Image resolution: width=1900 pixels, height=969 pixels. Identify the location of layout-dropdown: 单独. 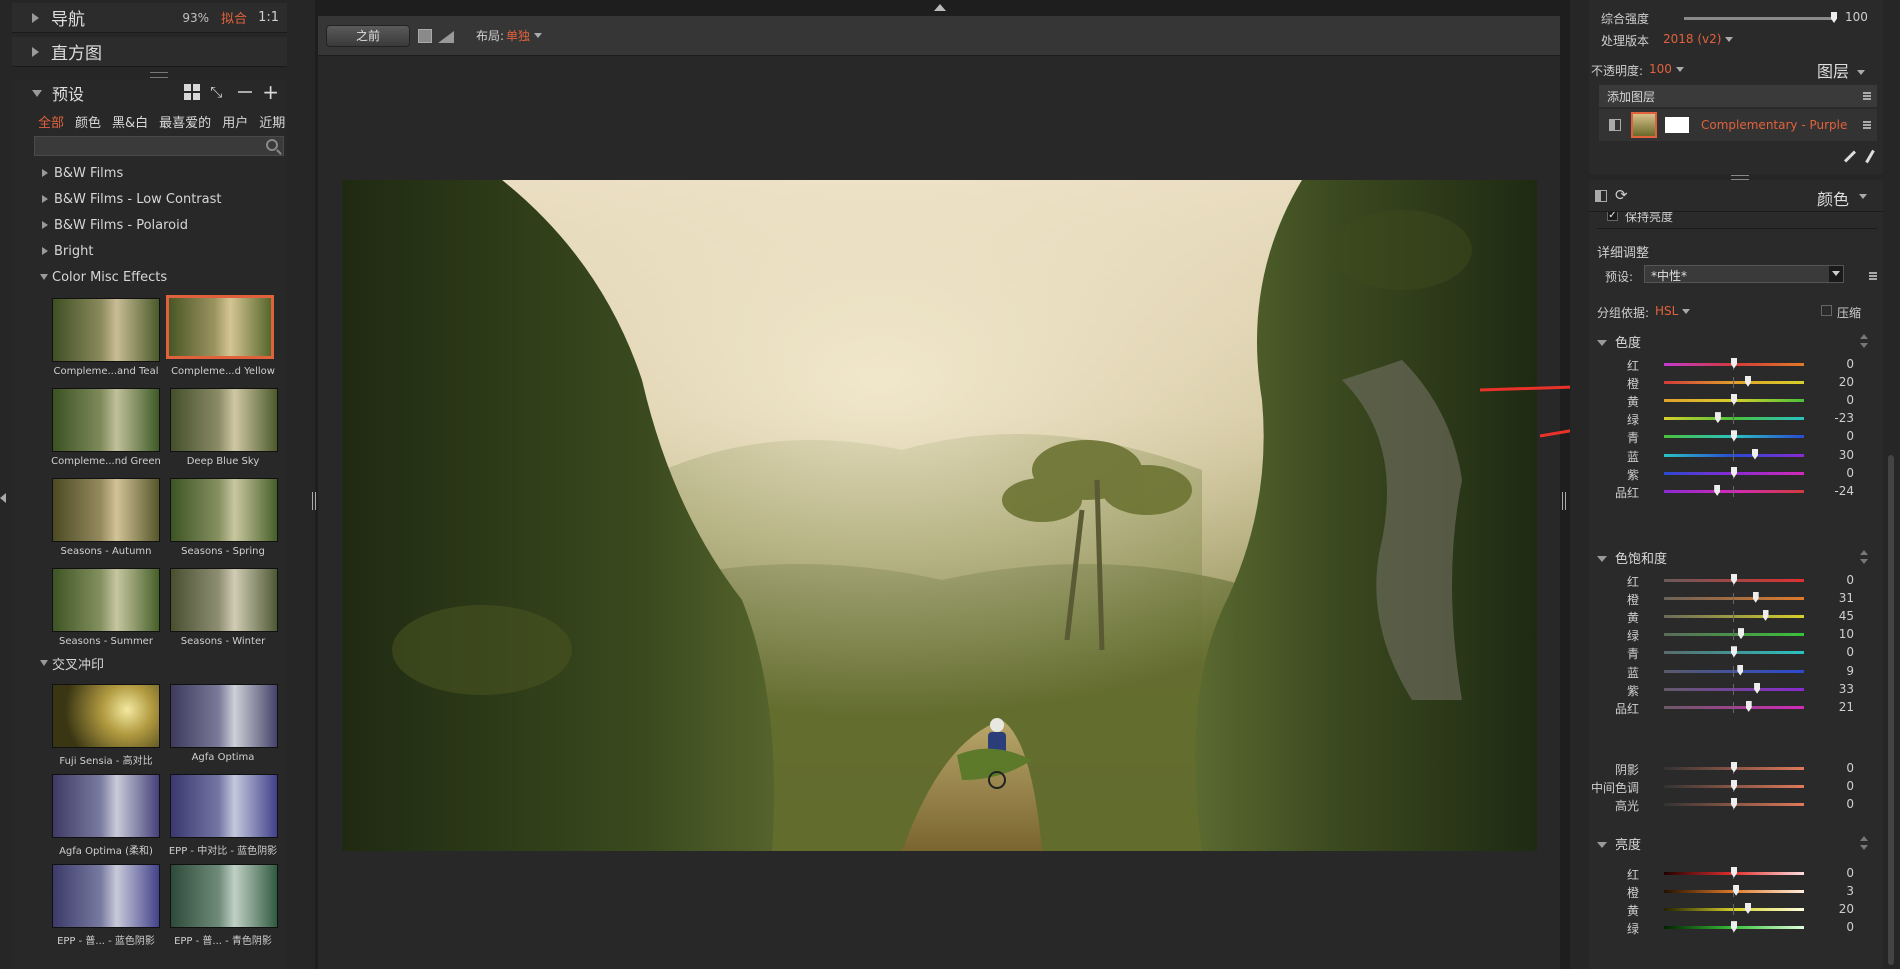
(518, 35).